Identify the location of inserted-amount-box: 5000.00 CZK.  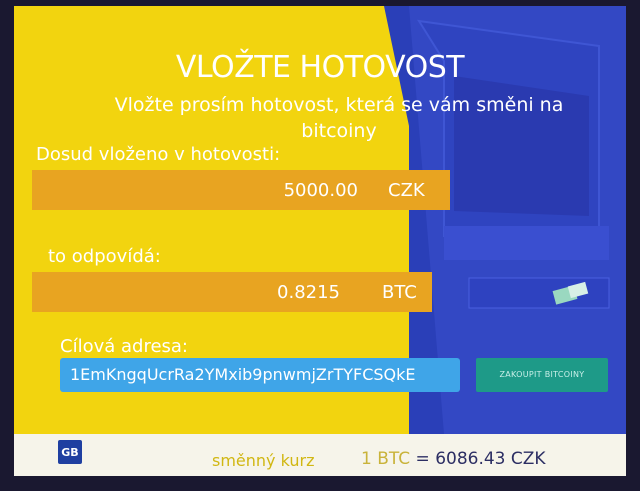
(241, 190).